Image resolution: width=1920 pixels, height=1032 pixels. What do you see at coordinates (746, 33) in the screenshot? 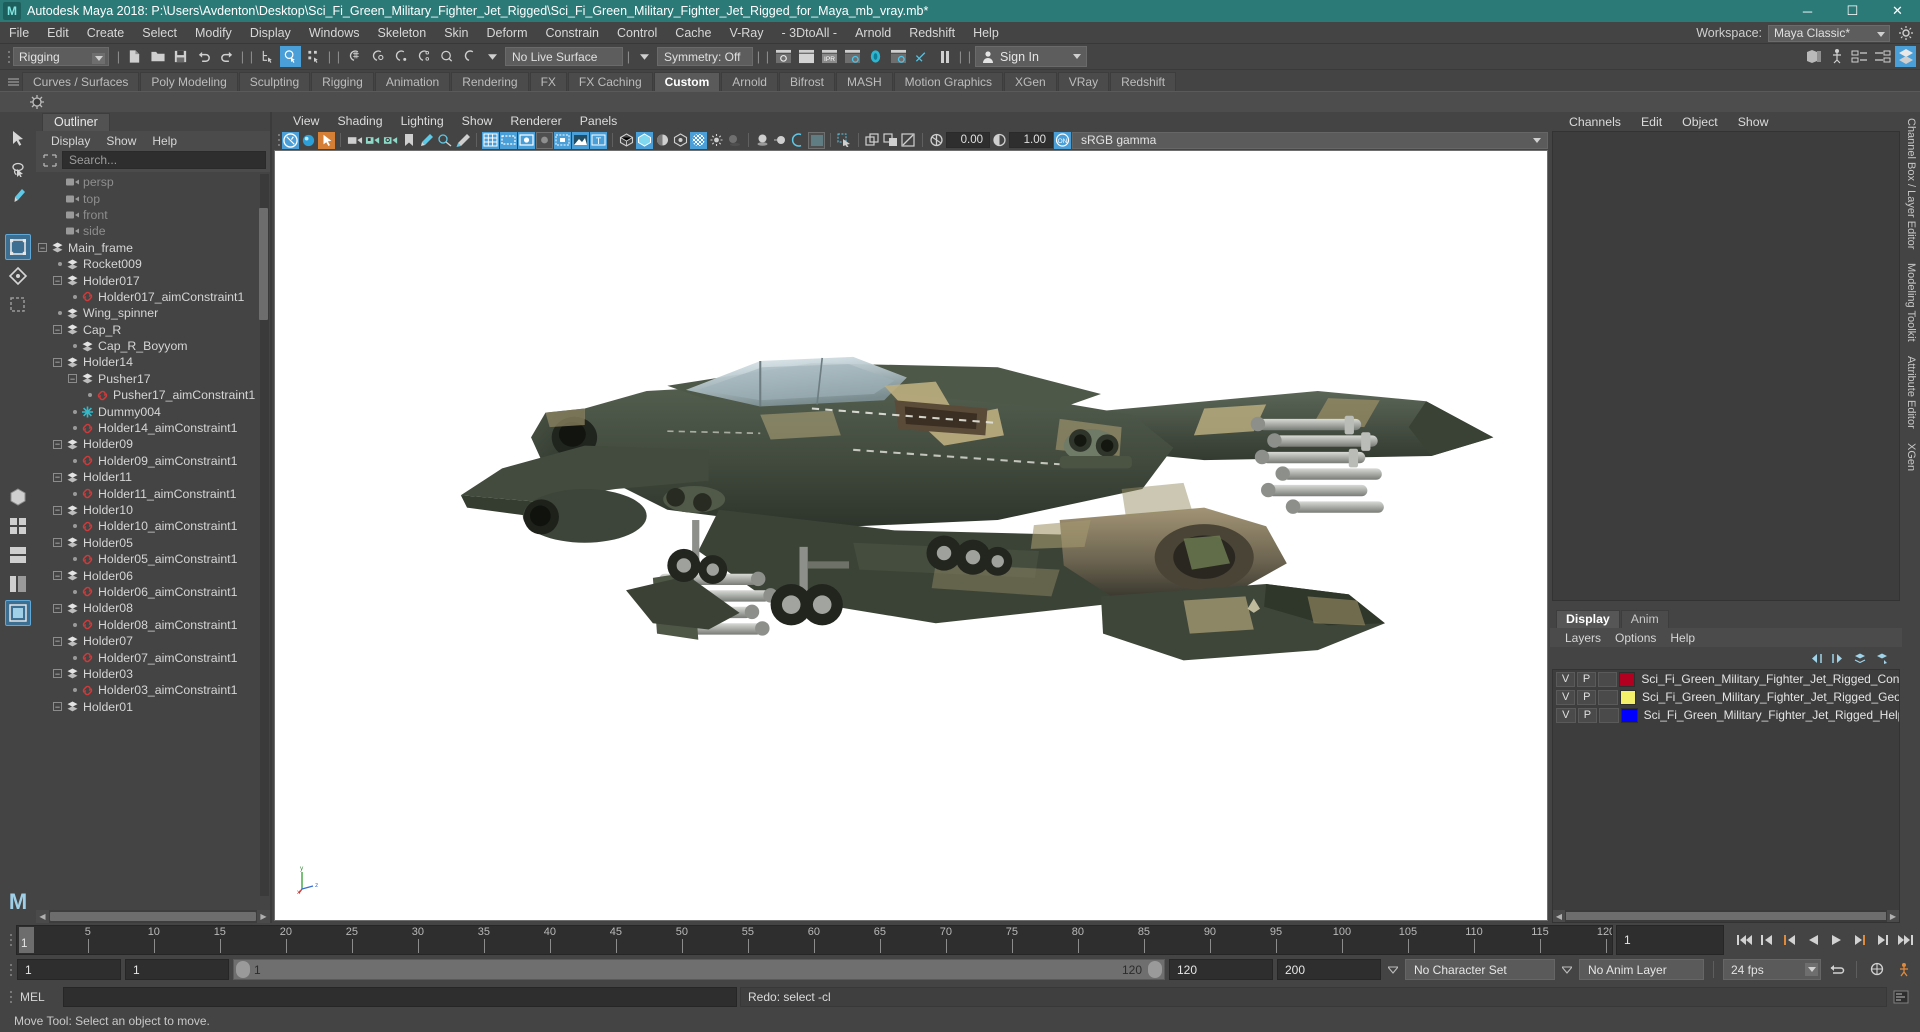
I see `menu-v-ray: V-Ray` at bounding box center [746, 33].